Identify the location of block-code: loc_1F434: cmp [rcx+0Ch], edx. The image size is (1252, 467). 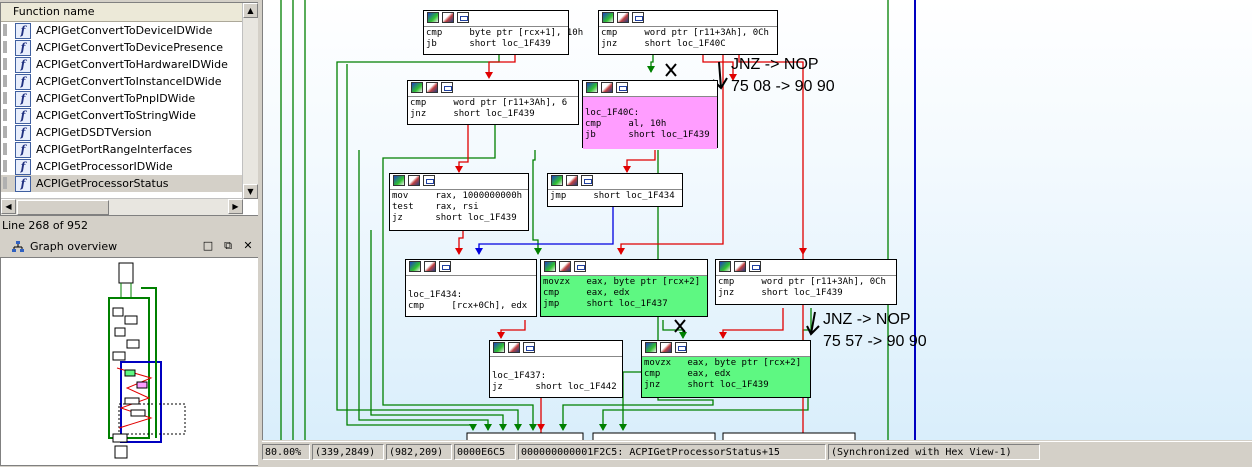
(471, 294).